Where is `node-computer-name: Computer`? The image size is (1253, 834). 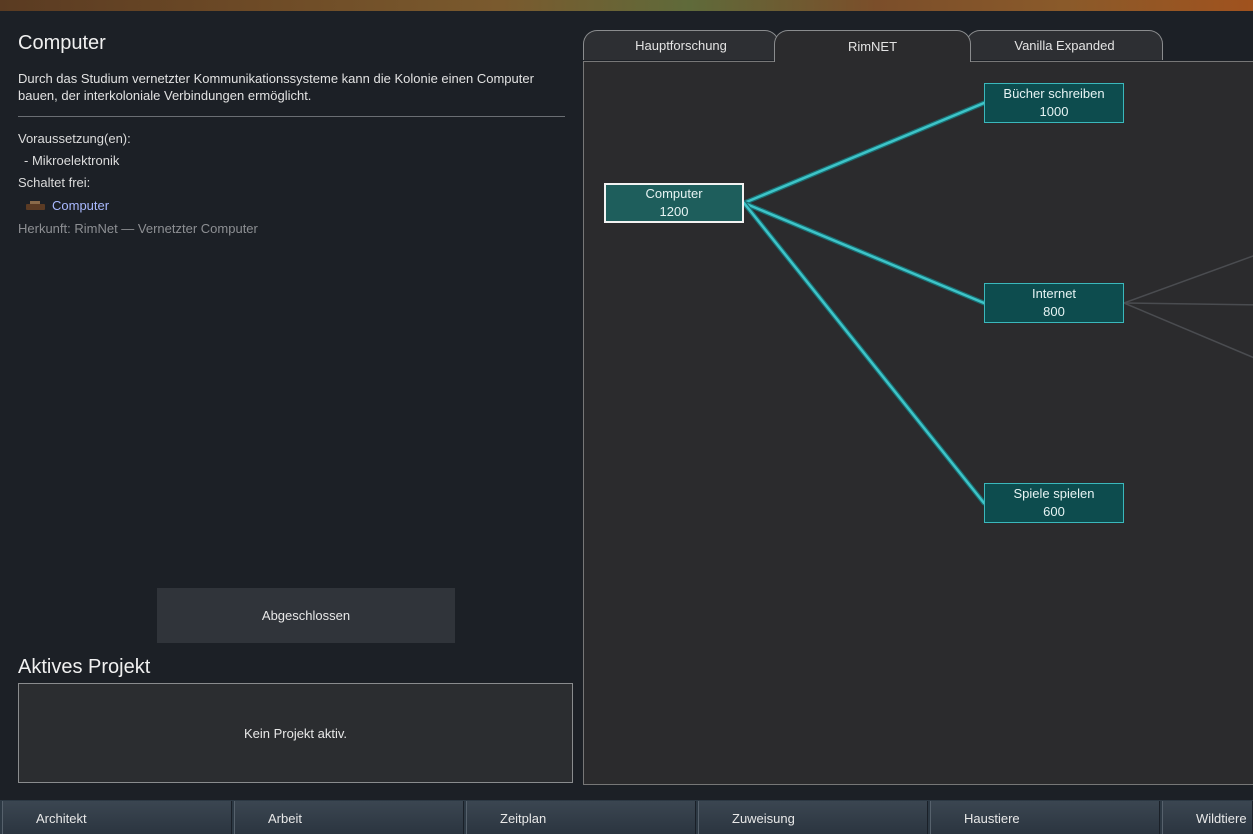
node-computer-name: Computer is located at coordinates (674, 193).